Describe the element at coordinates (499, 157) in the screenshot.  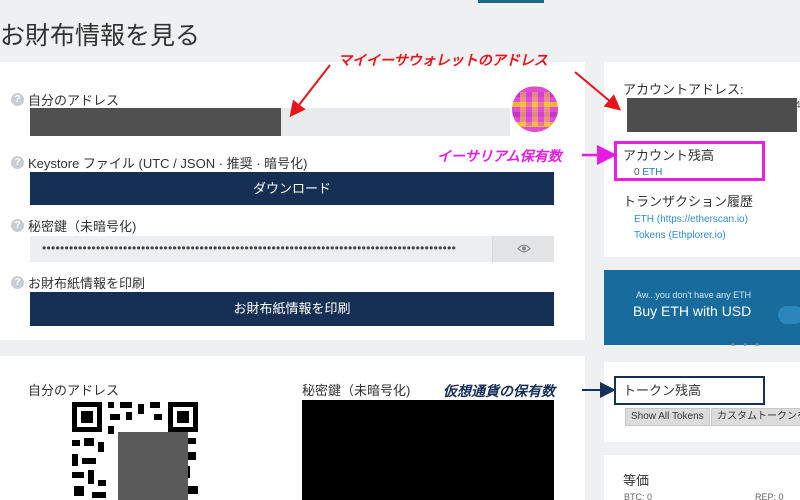
I see `annotation-ether-holdings: イーサリアム保有数` at that location.